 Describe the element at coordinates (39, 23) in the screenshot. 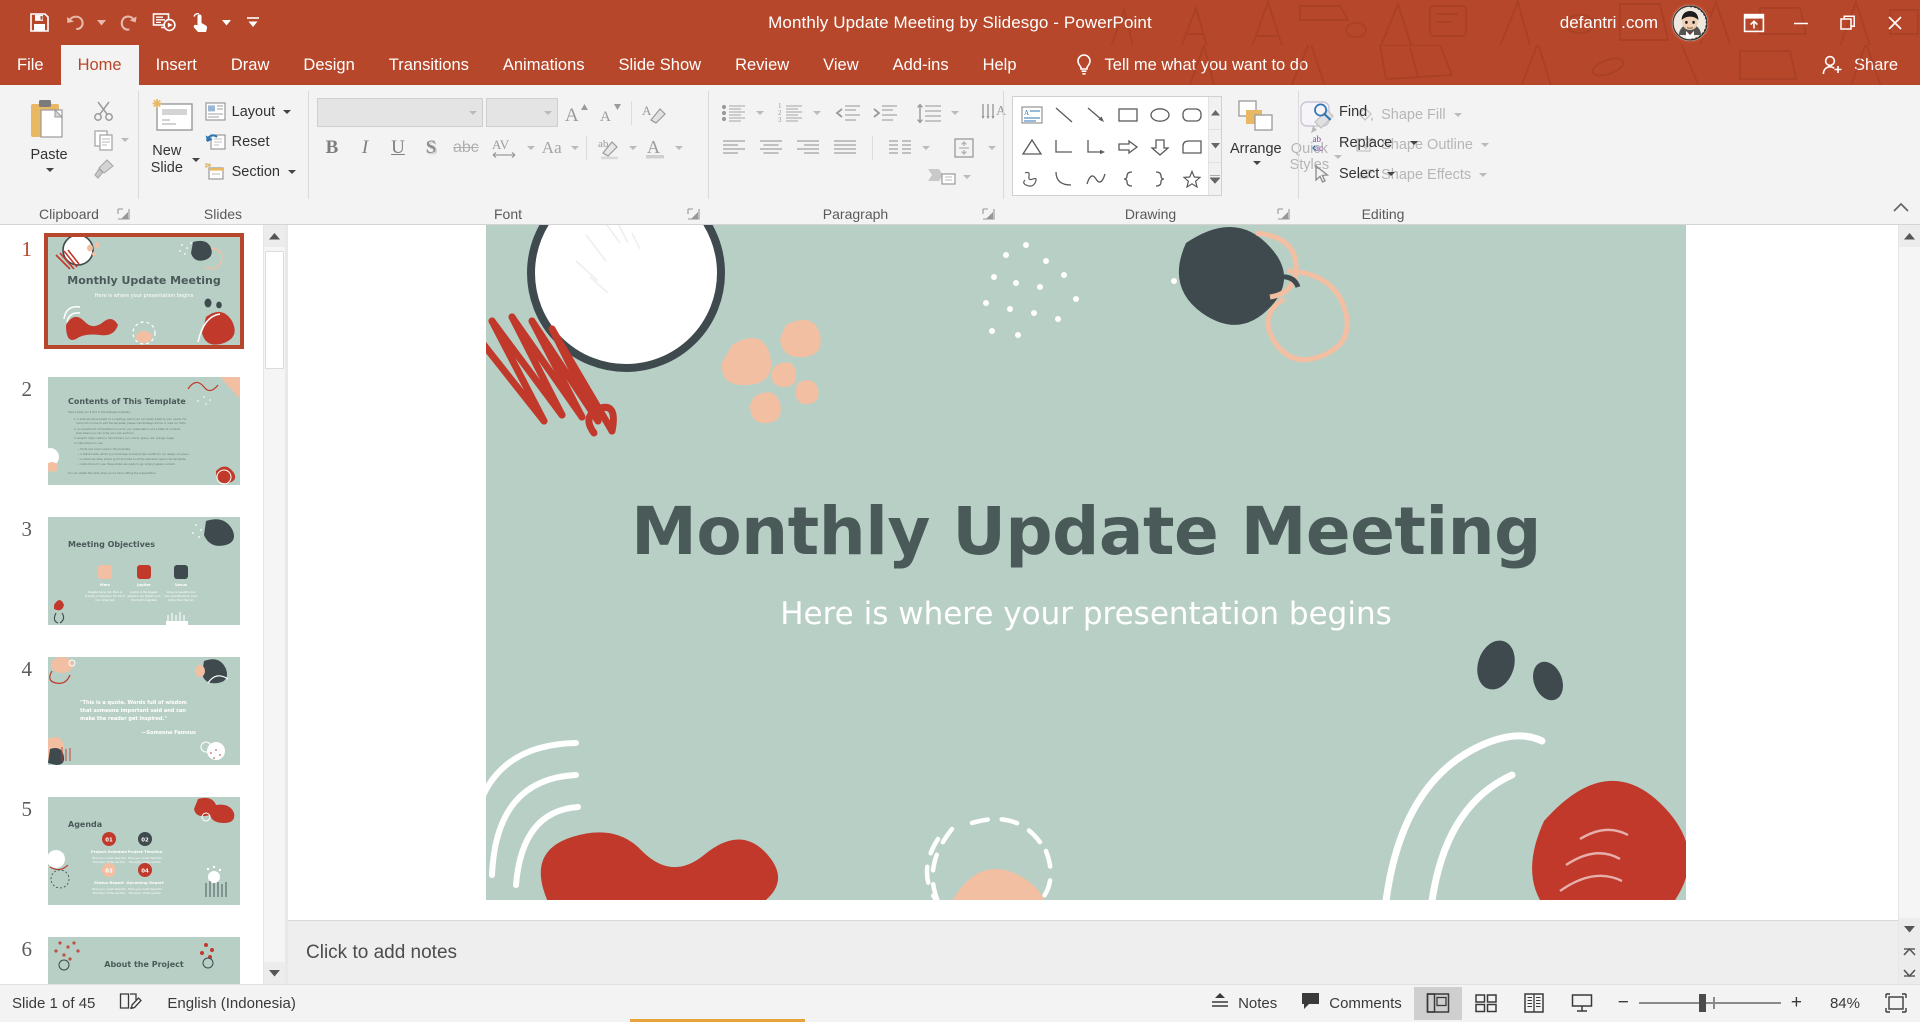

I see `save-icon` at that location.